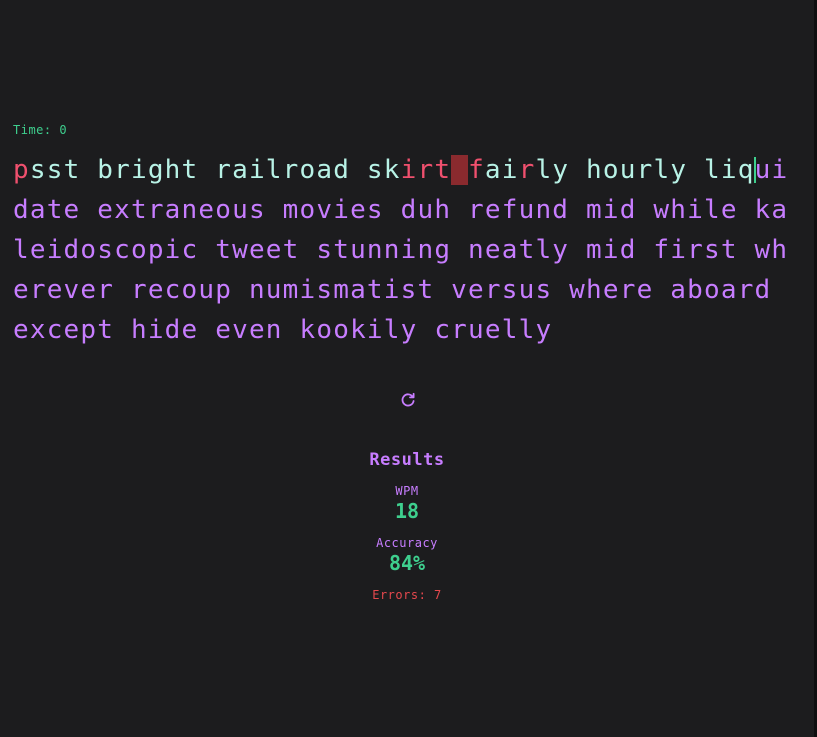 This screenshot has height=737, width=817. I want to click on typed-correct-text: ly hourly liq, so click(645, 170).